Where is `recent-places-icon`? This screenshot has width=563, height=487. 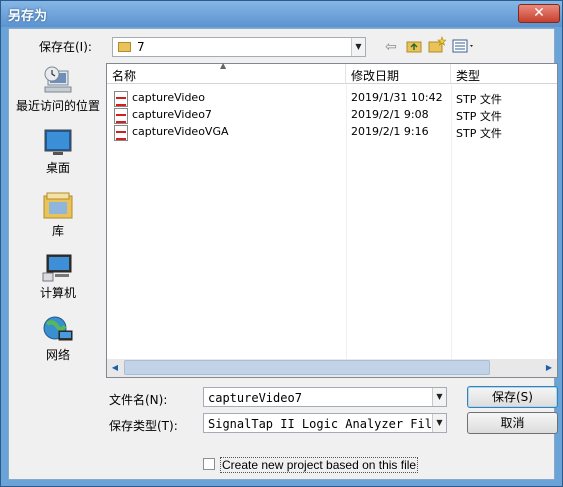
recent-places-icon is located at coordinates (58, 81).